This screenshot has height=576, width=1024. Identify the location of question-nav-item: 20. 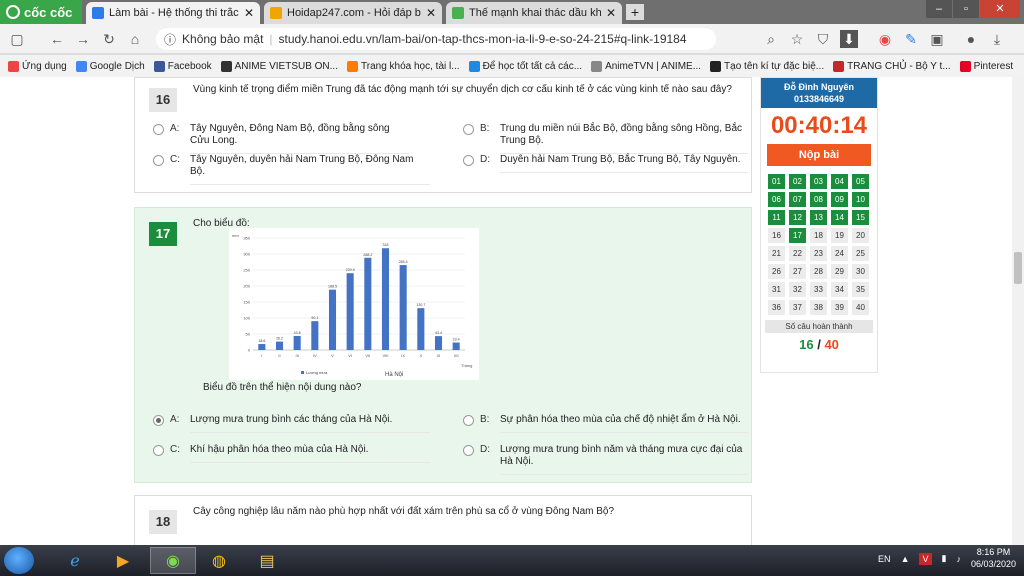
(860, 236).